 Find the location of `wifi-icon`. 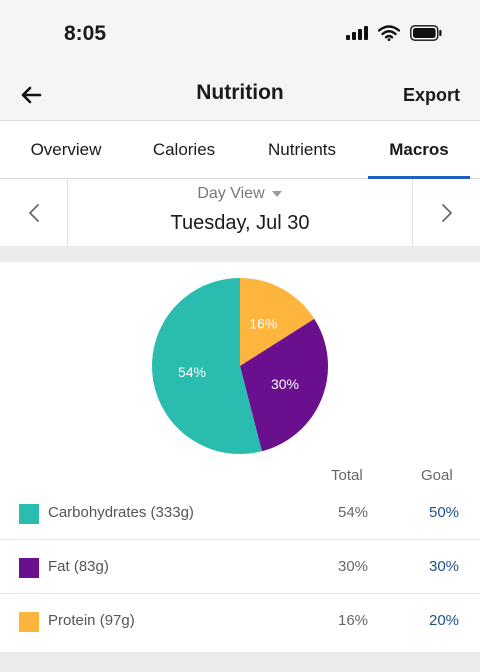

wifi-icon is located at coordinates (389, 33).